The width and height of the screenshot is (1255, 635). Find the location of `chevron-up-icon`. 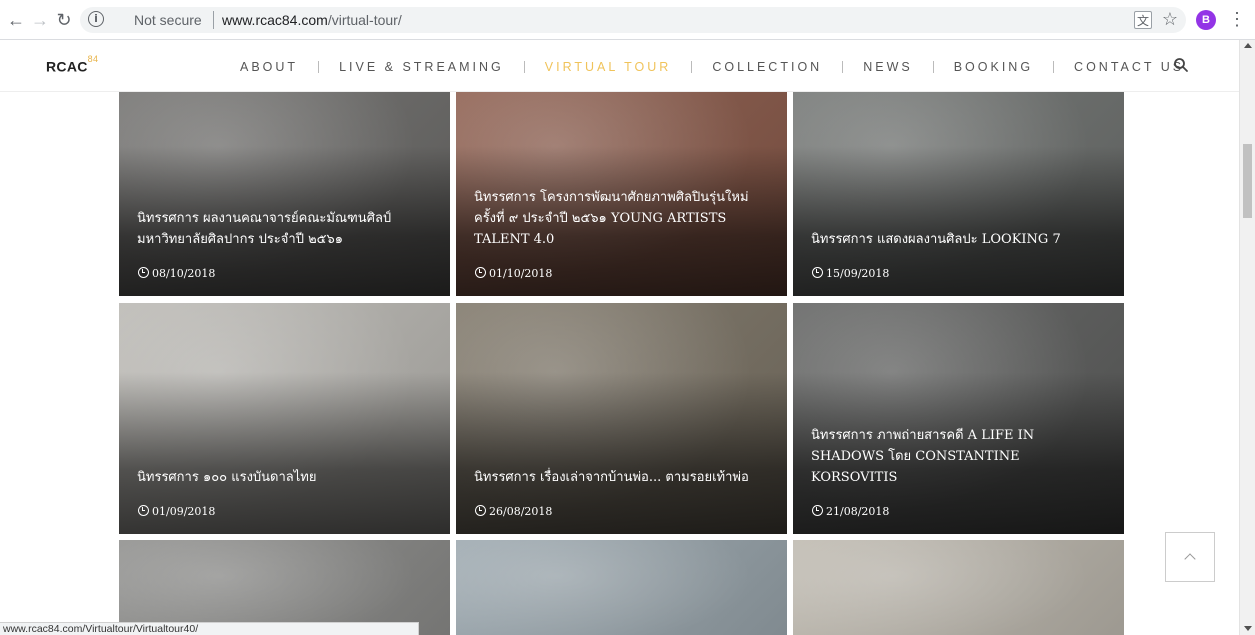

chevron-up-icon is located at coordinates (1190, 559).